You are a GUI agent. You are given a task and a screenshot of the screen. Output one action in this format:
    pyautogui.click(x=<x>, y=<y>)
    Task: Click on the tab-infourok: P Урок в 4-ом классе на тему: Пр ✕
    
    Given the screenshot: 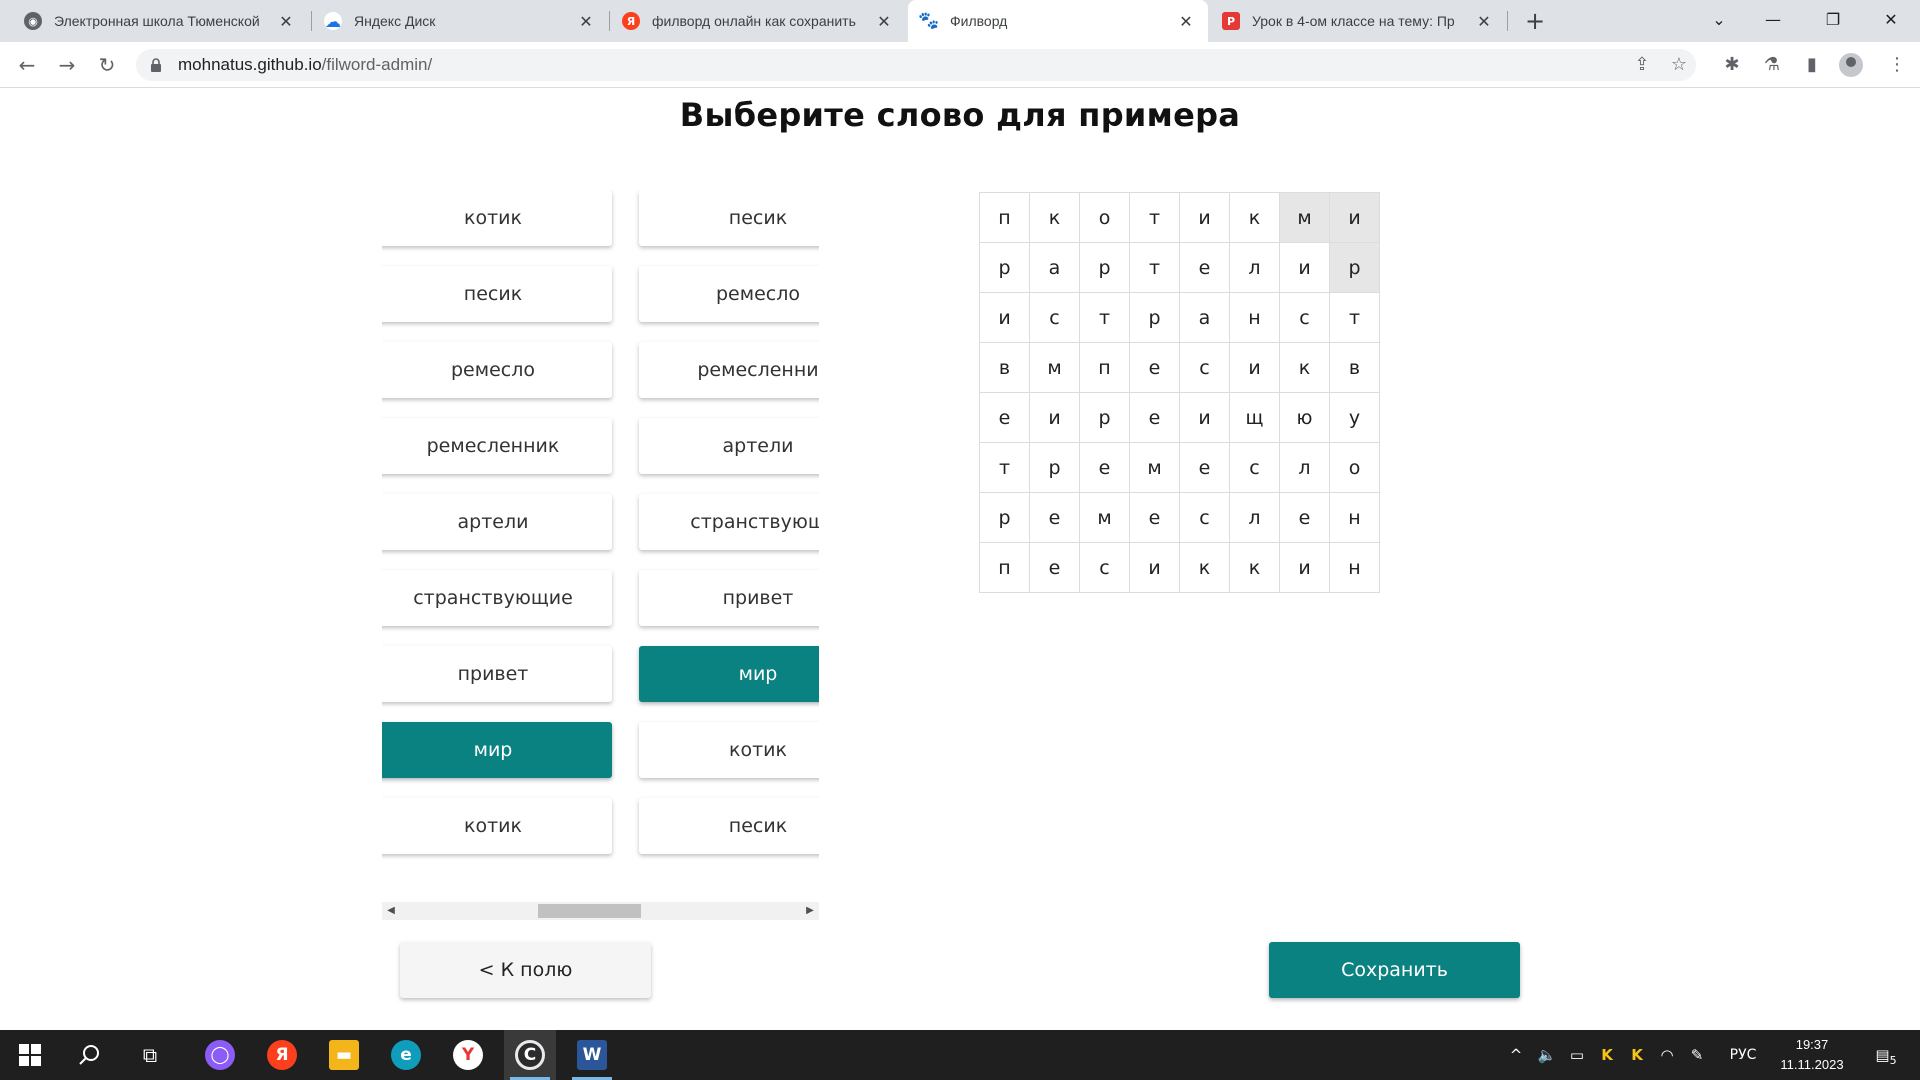 What is the action you would take?
    pyautogui.click(x=1358, y=21)
    